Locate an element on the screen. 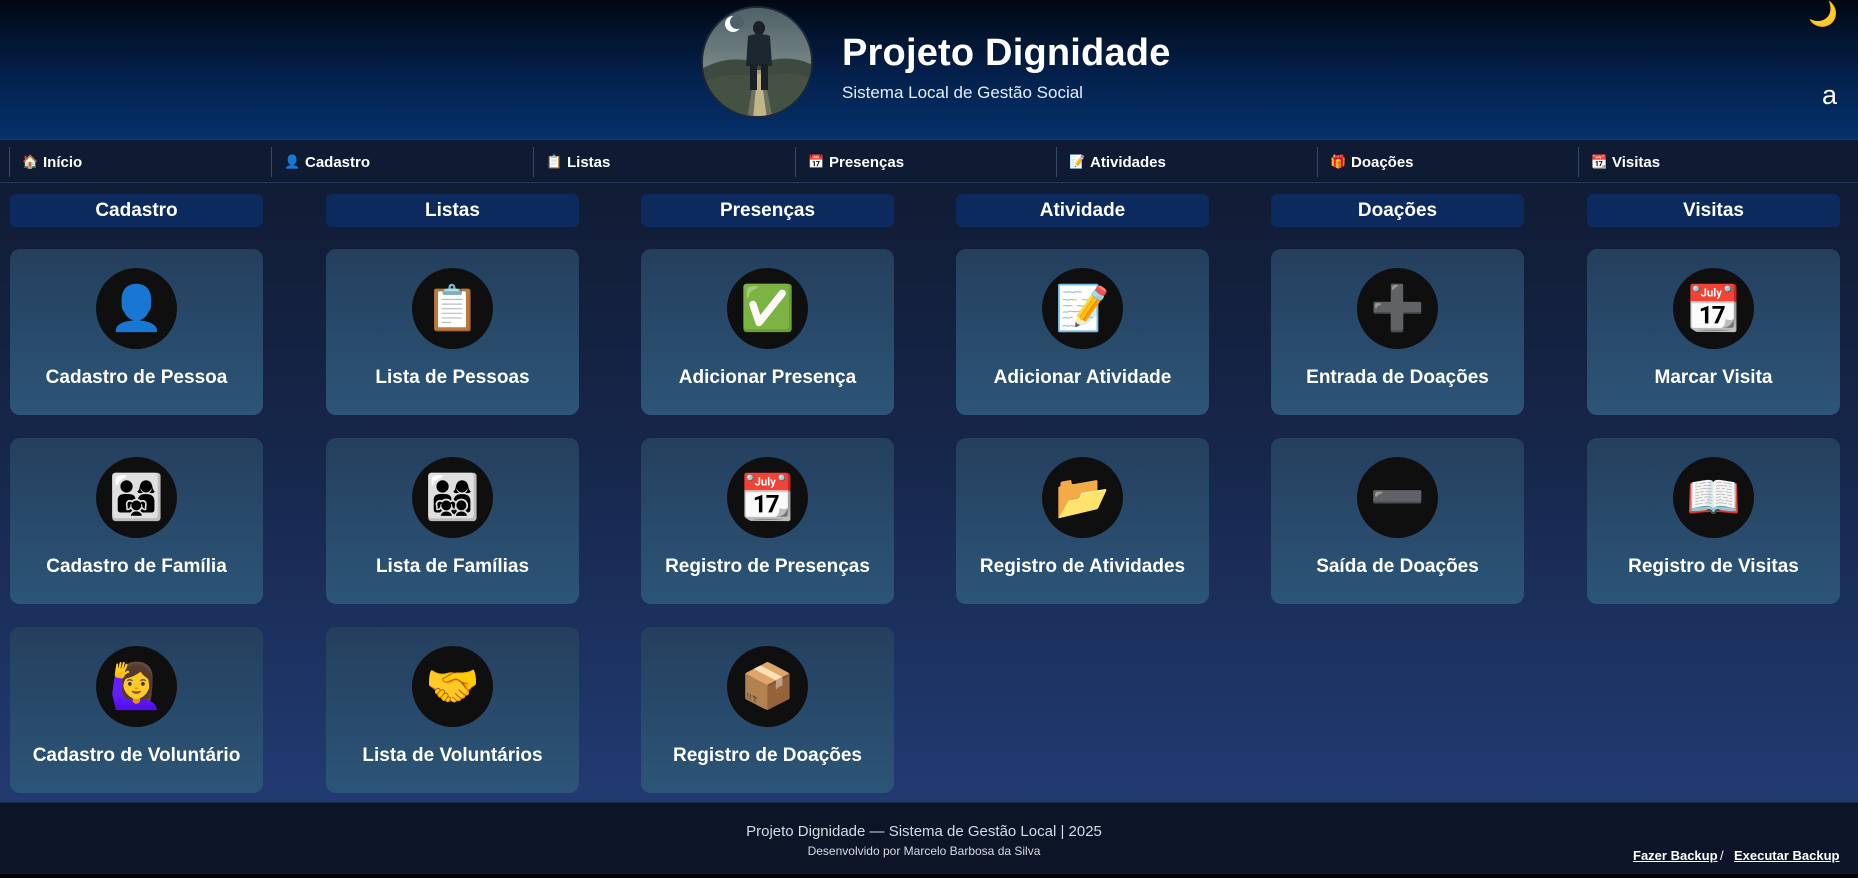 This screenshot has width=1858, height=878. card-registro-doacoes: 📦 Registro de Doações is located at coordinates (767, 710).